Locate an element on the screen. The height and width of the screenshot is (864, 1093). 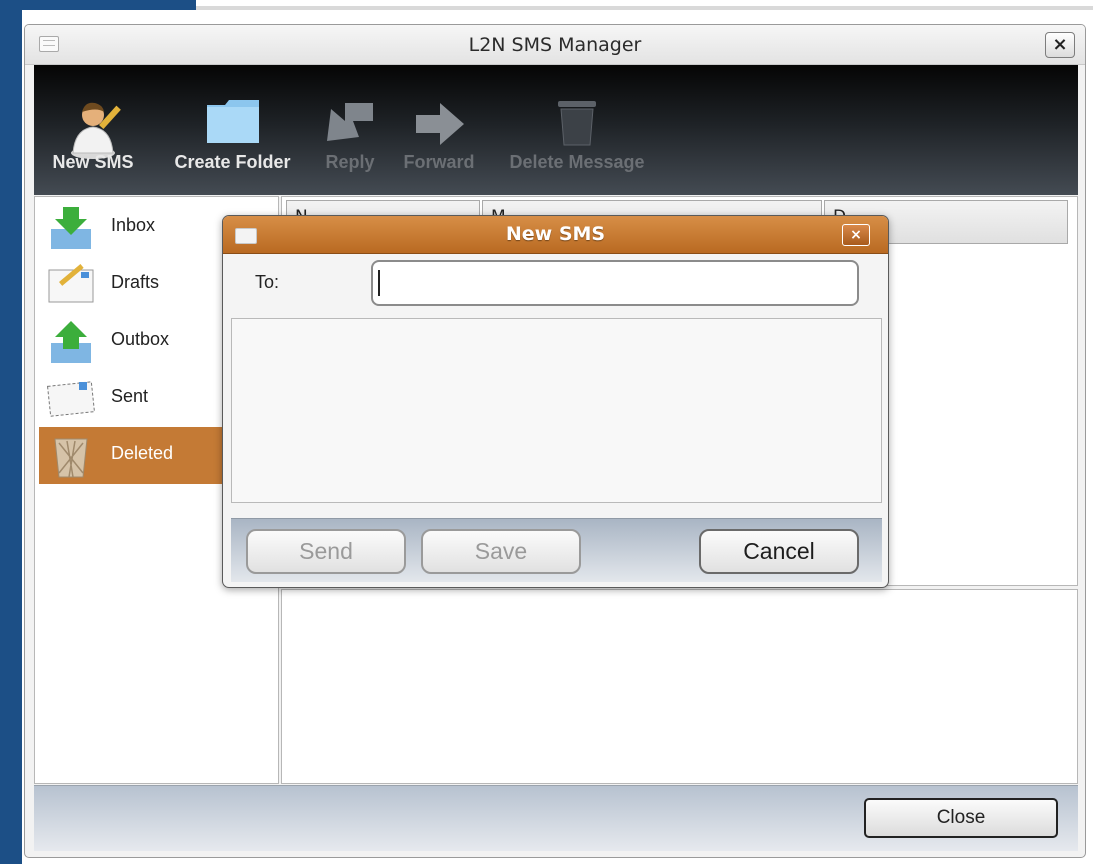
close-button: Close is located at coordinates (961, 818).